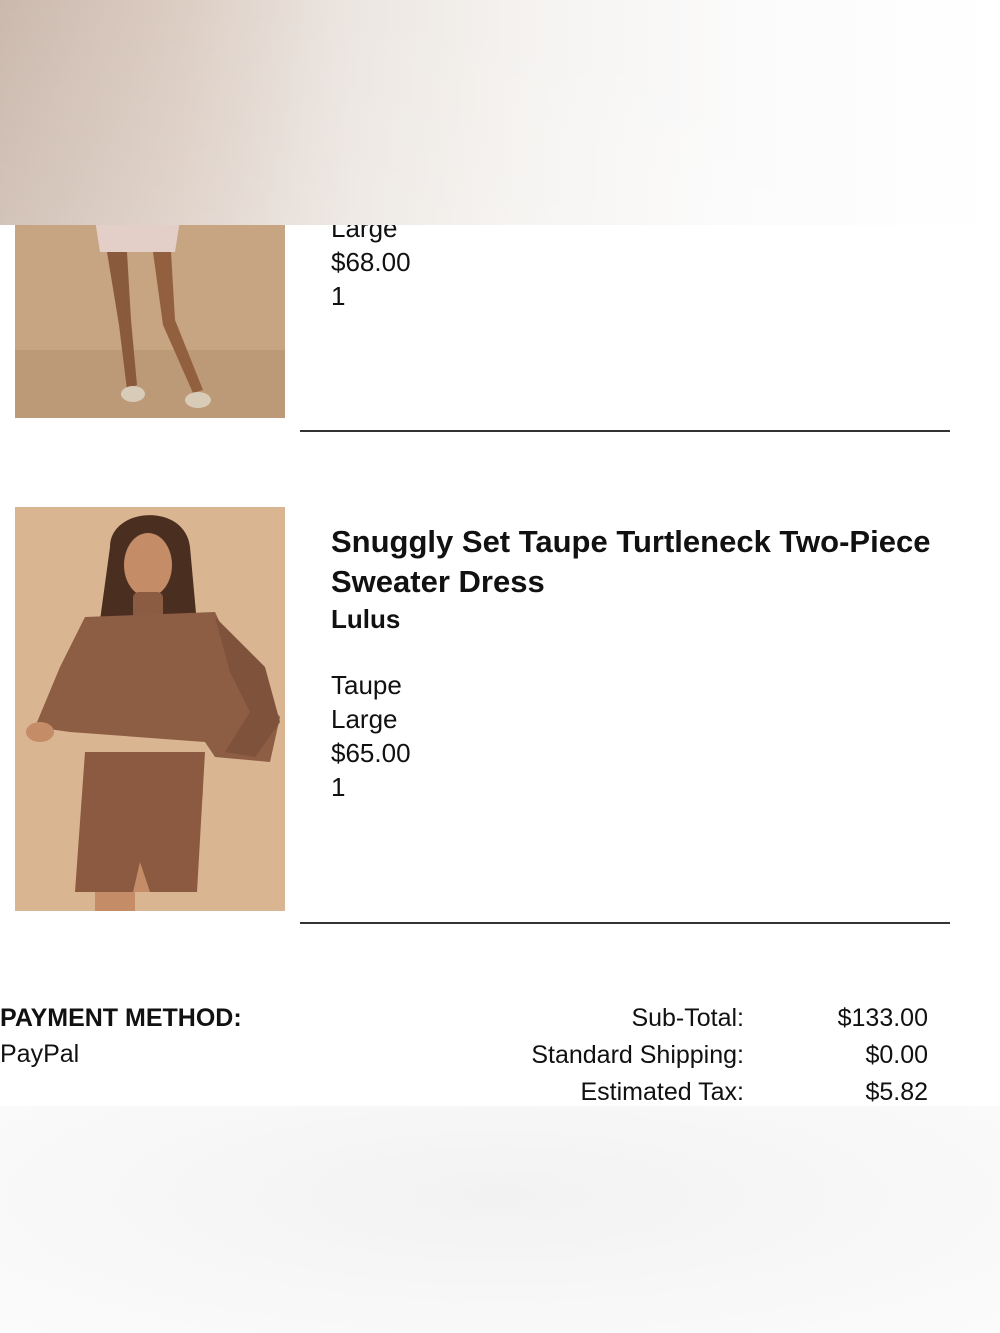 The image size is (1000, 1333). What do you see at coordinates (121, 1018) in the screenshot?
I see `payment-method-label: PAYMENT METHOD:` at bounding box center [121, 1018].